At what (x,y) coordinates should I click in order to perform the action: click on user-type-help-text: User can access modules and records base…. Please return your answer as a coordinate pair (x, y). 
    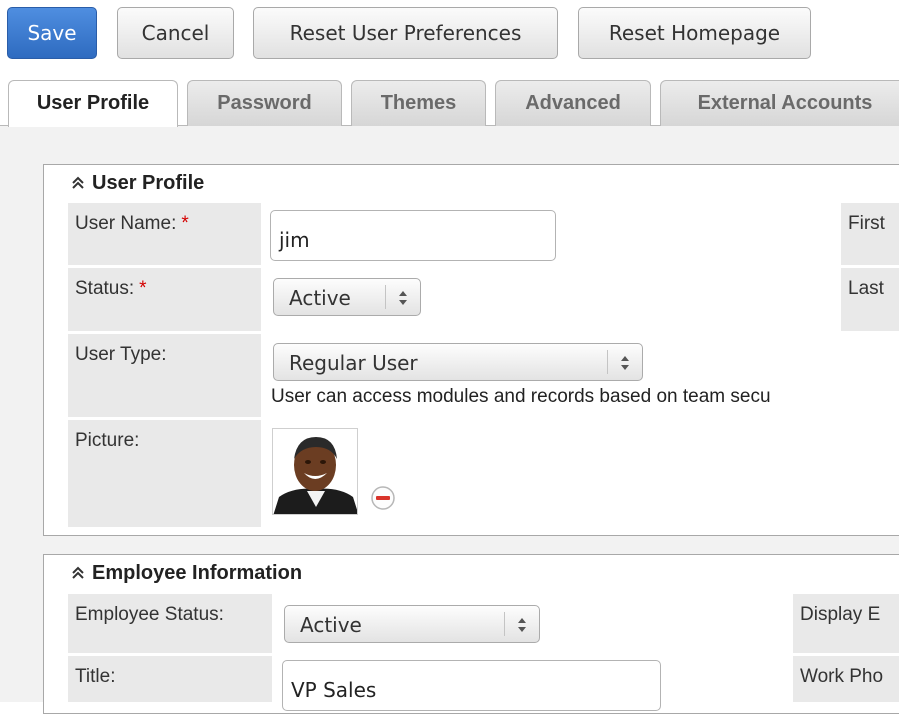
    Looking at the image, I should click on (521, 396).